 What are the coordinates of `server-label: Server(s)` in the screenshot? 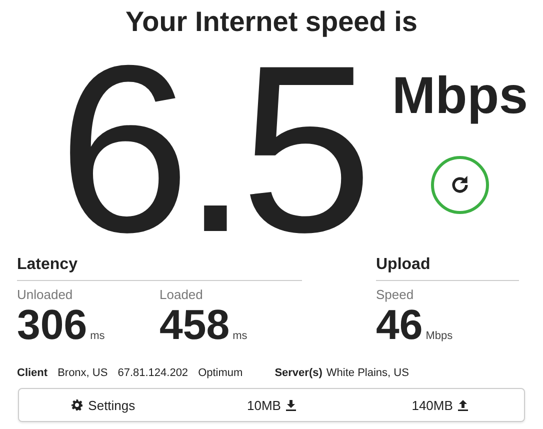 It's located at (298, 373).